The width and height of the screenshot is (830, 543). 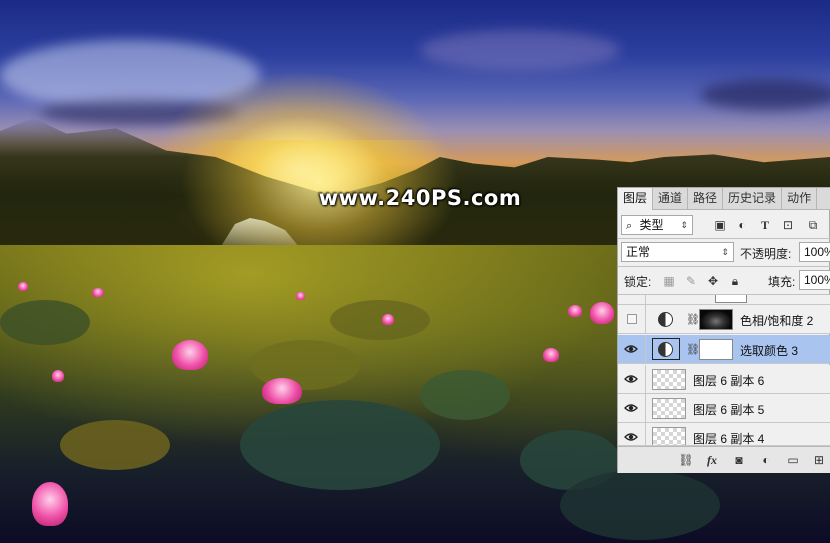 I want to click on visibility-off-toggle, so click(x=632, y=319).